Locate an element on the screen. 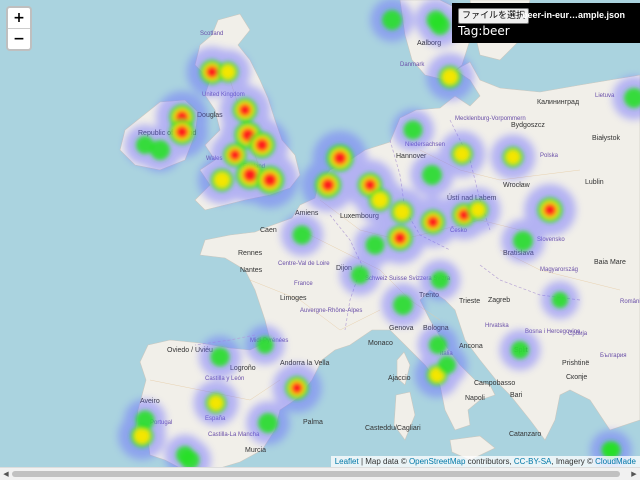 The width and height of the screenshot is (640, 480). heat-ring-florence is located at coordinates (438, 345).